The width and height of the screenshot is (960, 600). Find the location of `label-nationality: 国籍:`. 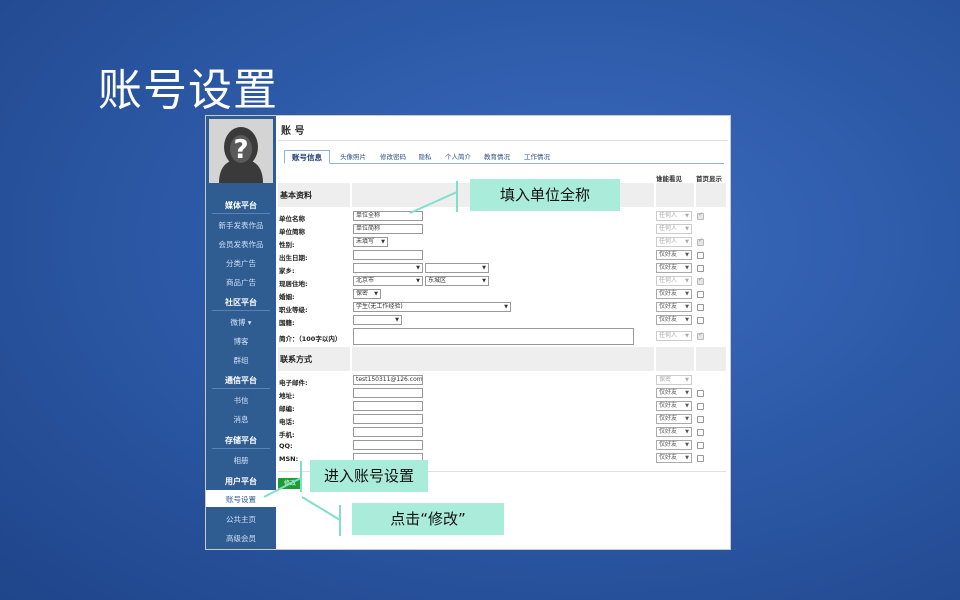

label-nationality: 国籍: is located at coordinates (287, 323).